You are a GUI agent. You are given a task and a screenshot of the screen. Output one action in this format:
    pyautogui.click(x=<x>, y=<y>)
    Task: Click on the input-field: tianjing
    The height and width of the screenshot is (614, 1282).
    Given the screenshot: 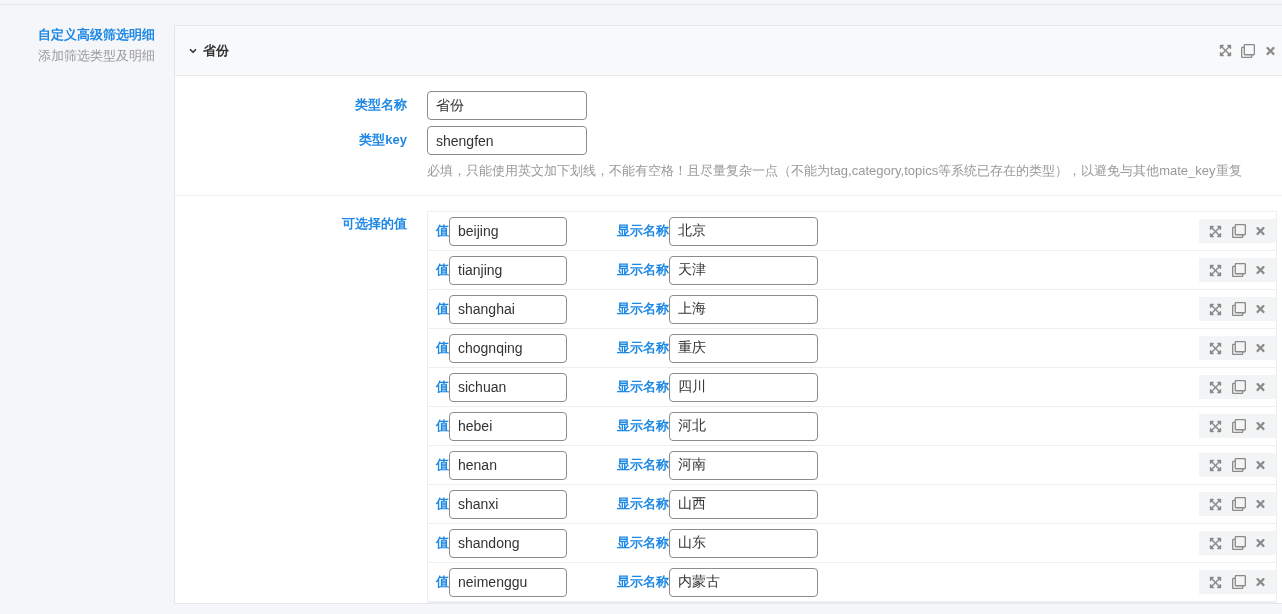 What is the action you would take?
    pyautogui.click(x=508, y=270)
    